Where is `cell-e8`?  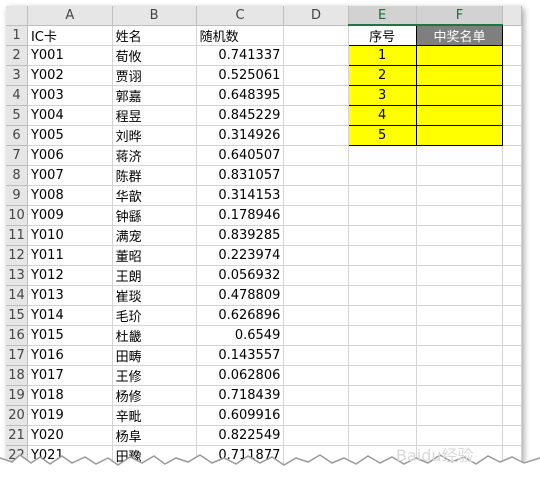 cell-e8 is located at coordinates (382, 175).